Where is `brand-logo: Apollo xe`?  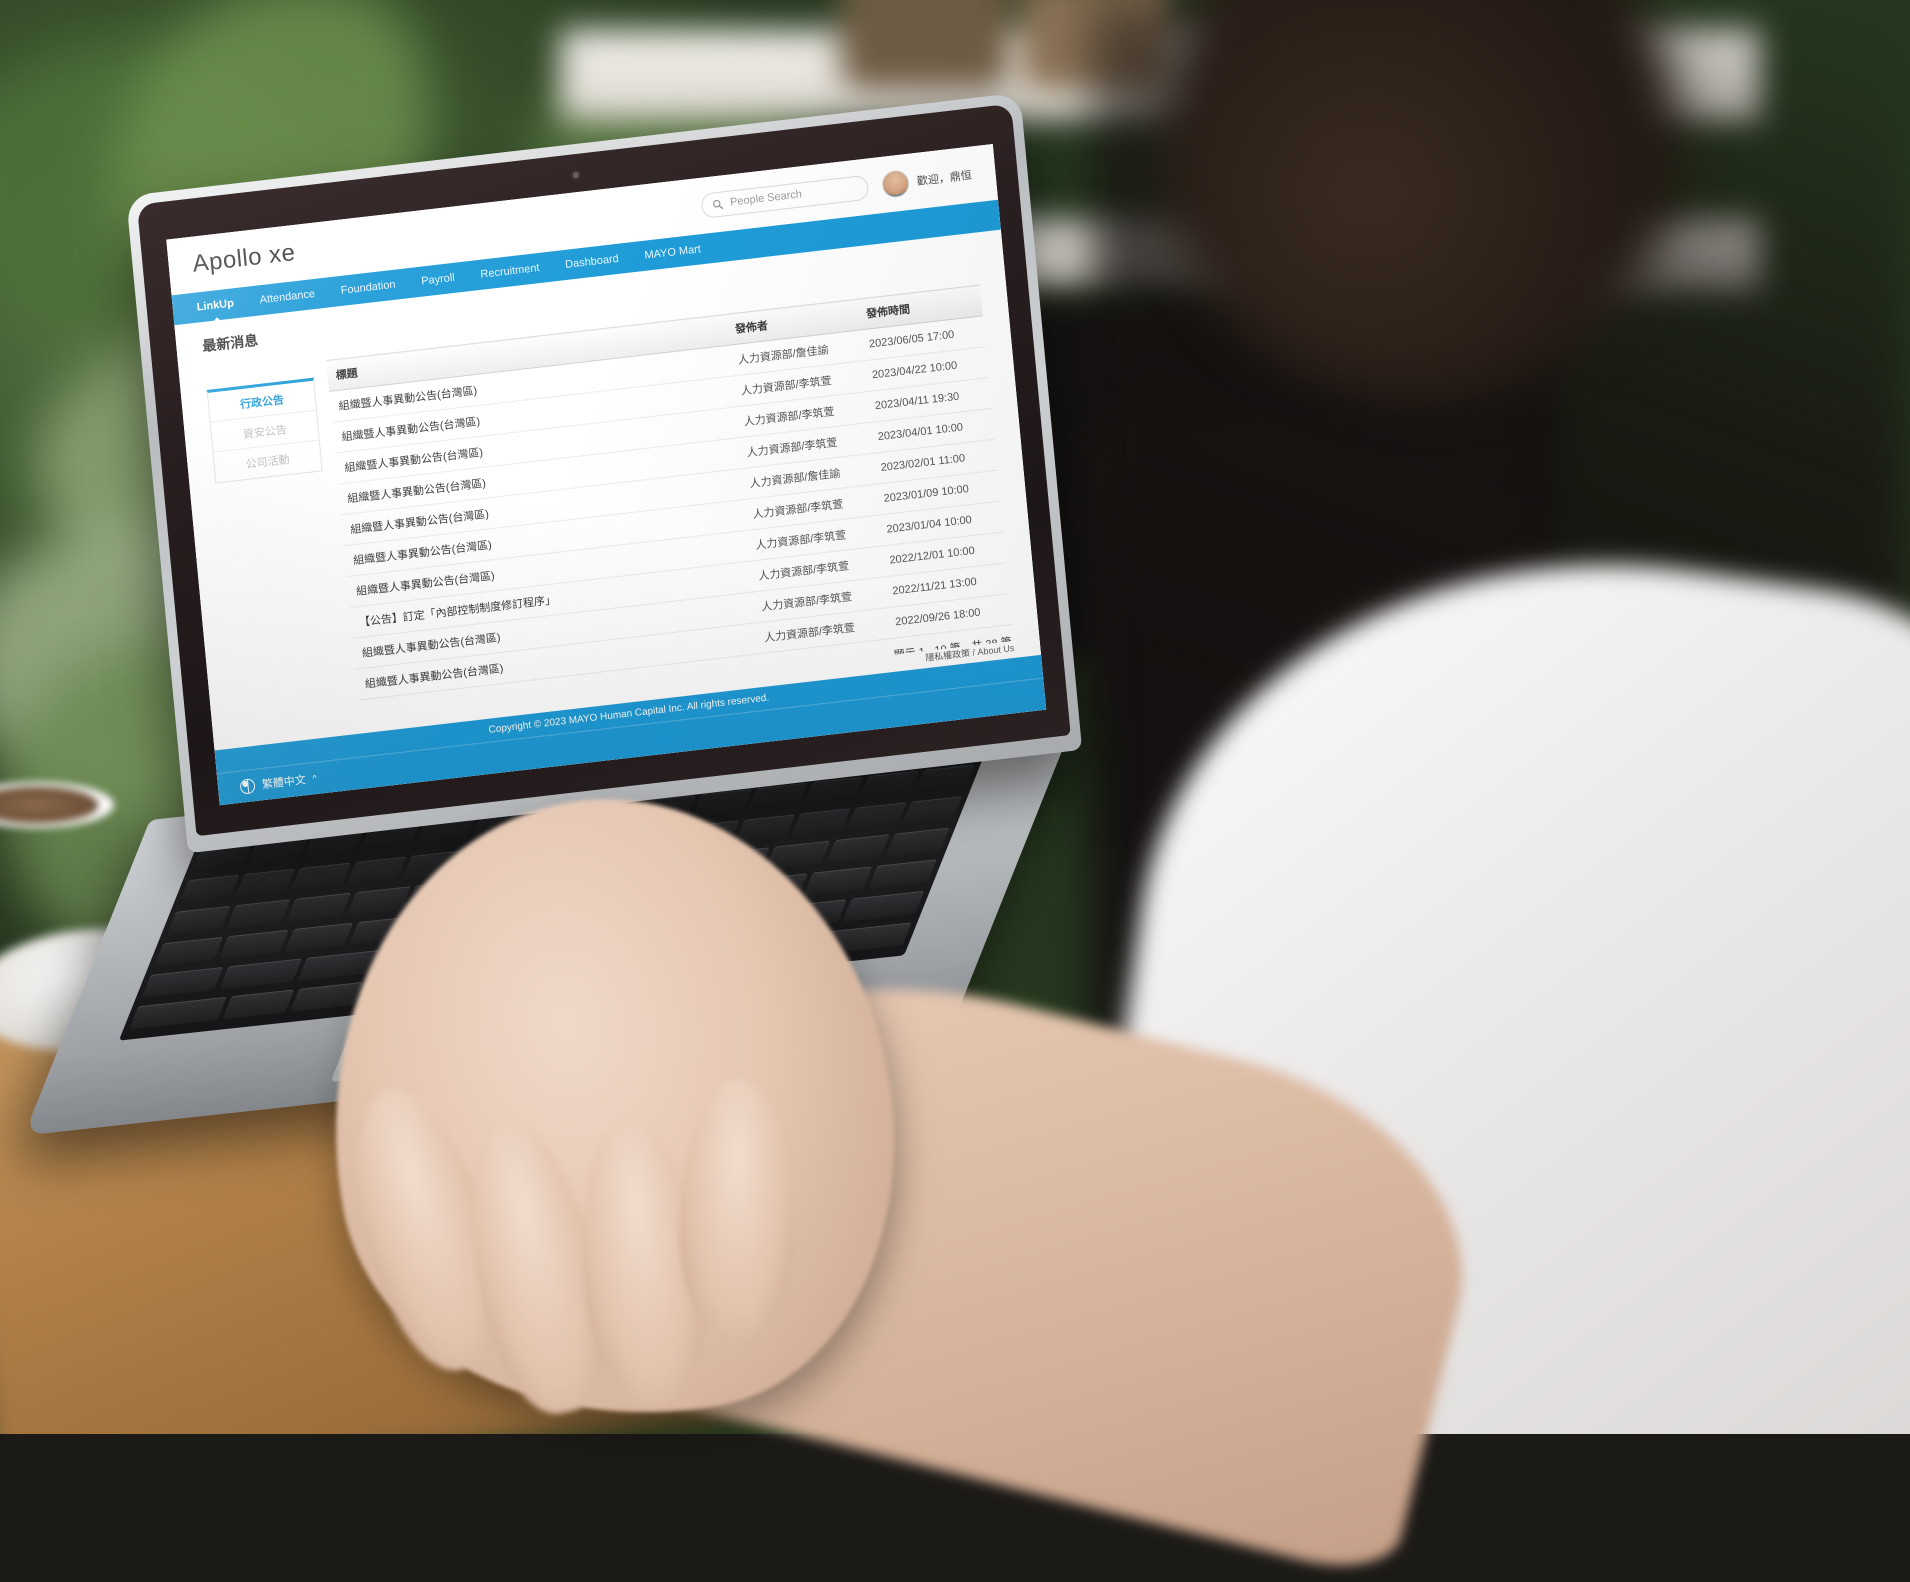 brand-logo: Apollo xe is located at coordinates (243, 259).